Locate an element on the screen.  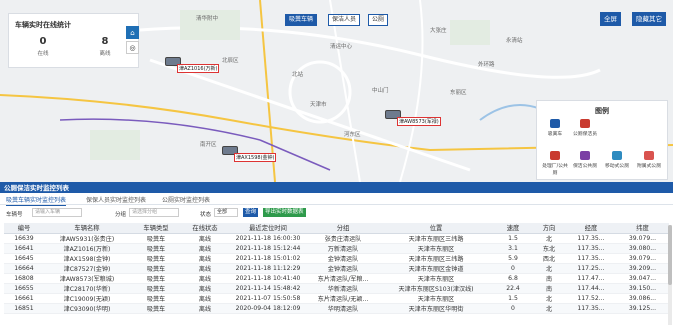
table-cell: 北 is located at coordinates (549, 238).